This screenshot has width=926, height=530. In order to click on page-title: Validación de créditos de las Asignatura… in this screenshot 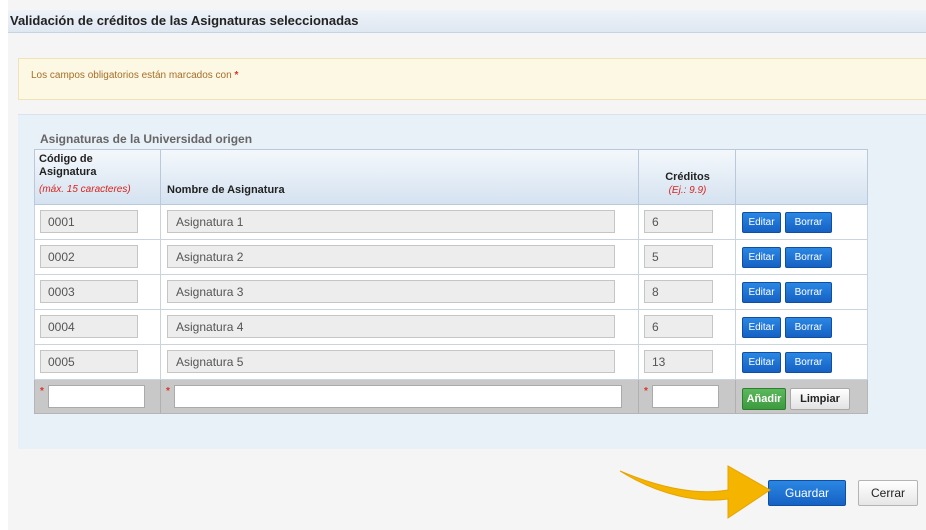, I will do `click(184, 20)`.